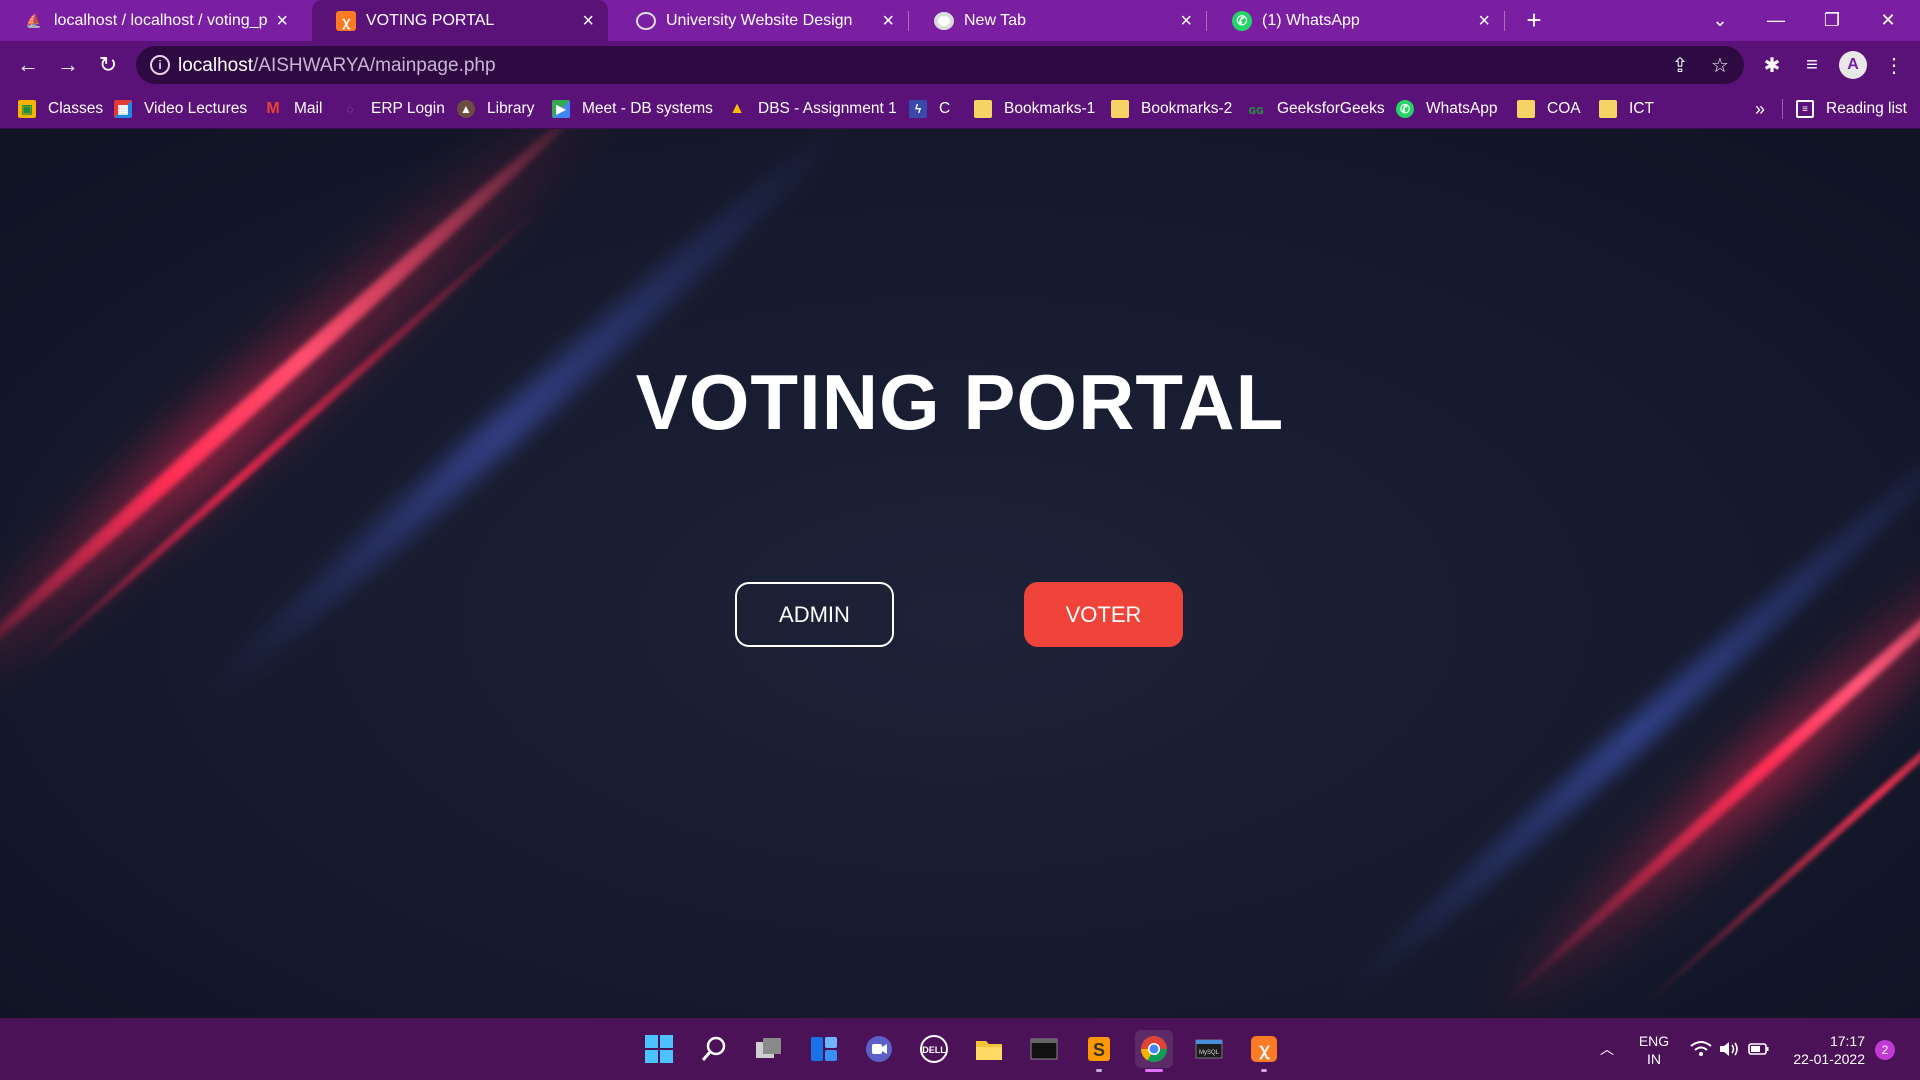 Image resolution: width=1920 pixels, height=1080 pixels. I want to click on bookmark-label: Library, so click(511, 108).